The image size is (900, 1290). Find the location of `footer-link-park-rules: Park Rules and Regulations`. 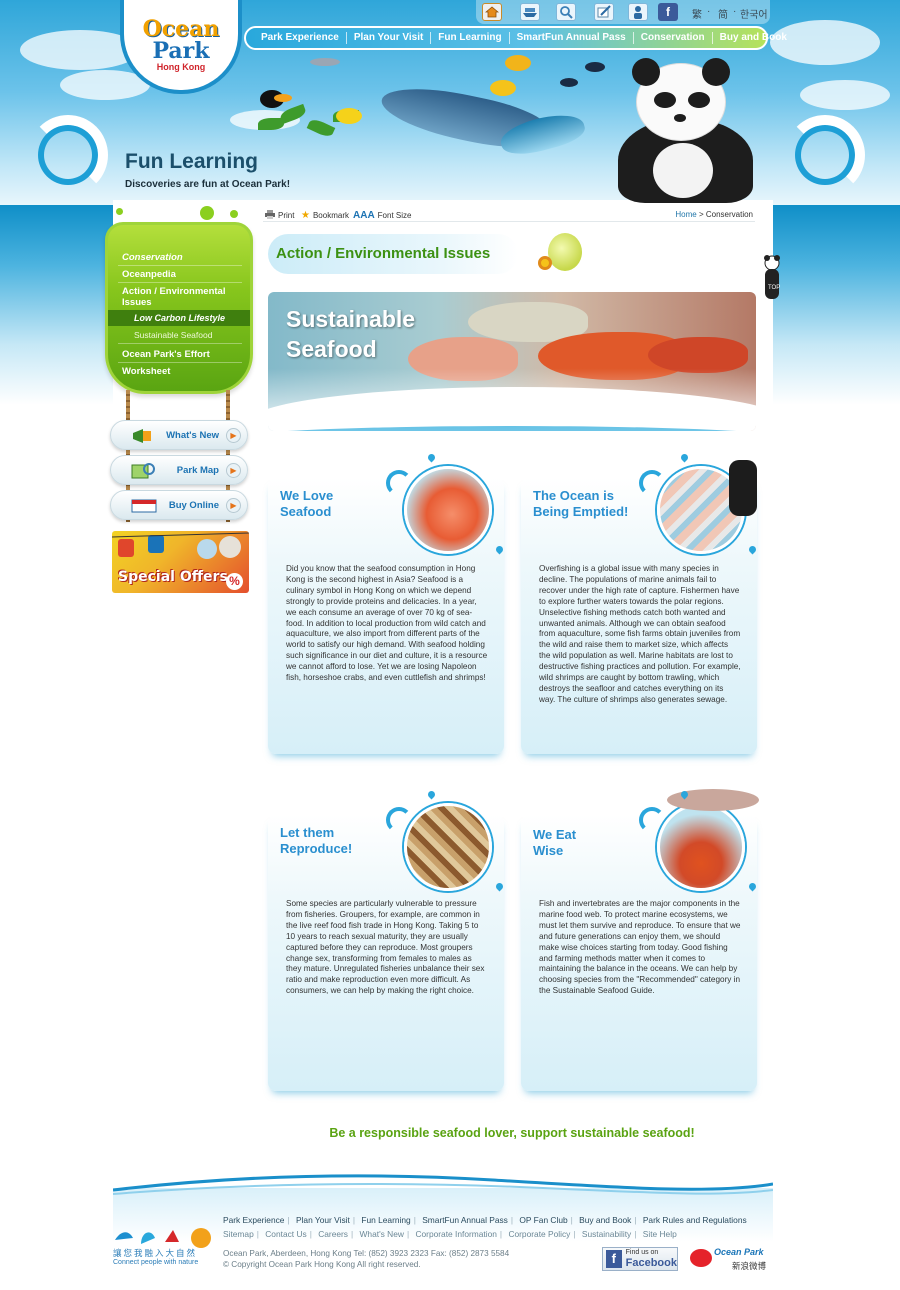

footer-link-park-rules: Park Rules and Regulations is located at coordinates (695, 1220).